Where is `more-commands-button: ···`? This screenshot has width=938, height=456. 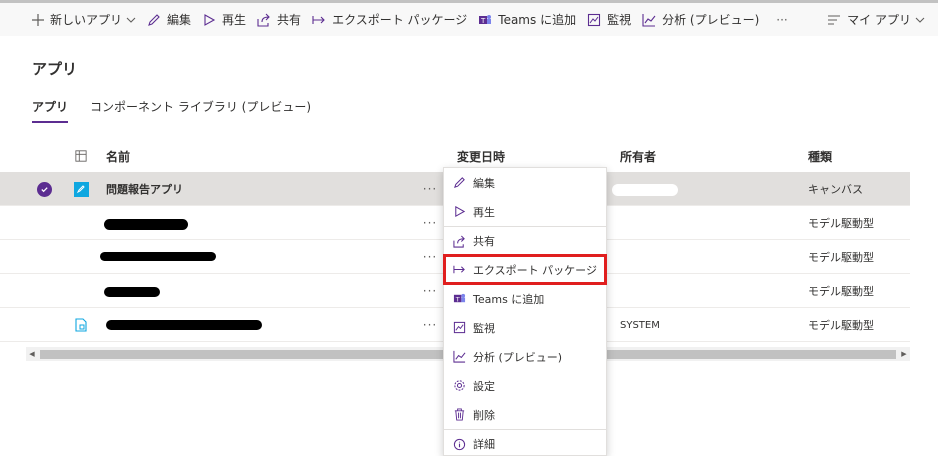
more-commands-button: ··· is located at coordinates (778, 19).